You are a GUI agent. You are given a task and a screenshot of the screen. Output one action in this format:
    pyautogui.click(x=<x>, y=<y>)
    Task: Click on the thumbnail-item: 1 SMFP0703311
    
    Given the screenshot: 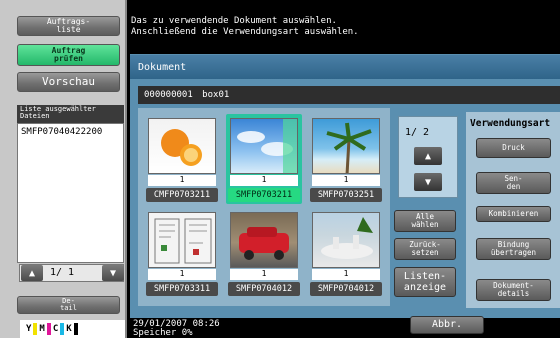 What is the action you would take?
    pyautogui.click(x=182, y=253)
    